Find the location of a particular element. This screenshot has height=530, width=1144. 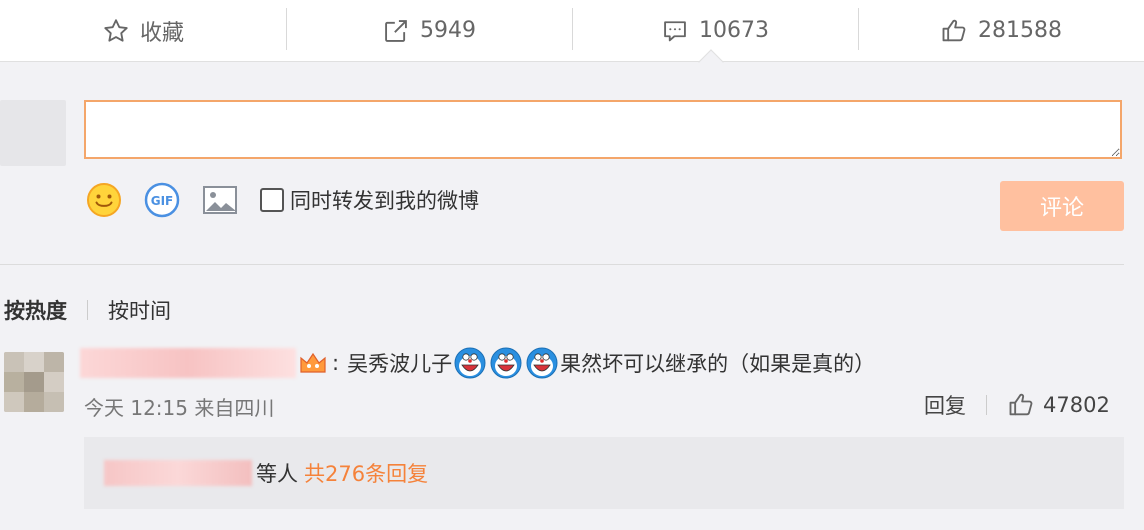

repost-option: 同时转发到我的微博 is located at coordinates (369, 200).